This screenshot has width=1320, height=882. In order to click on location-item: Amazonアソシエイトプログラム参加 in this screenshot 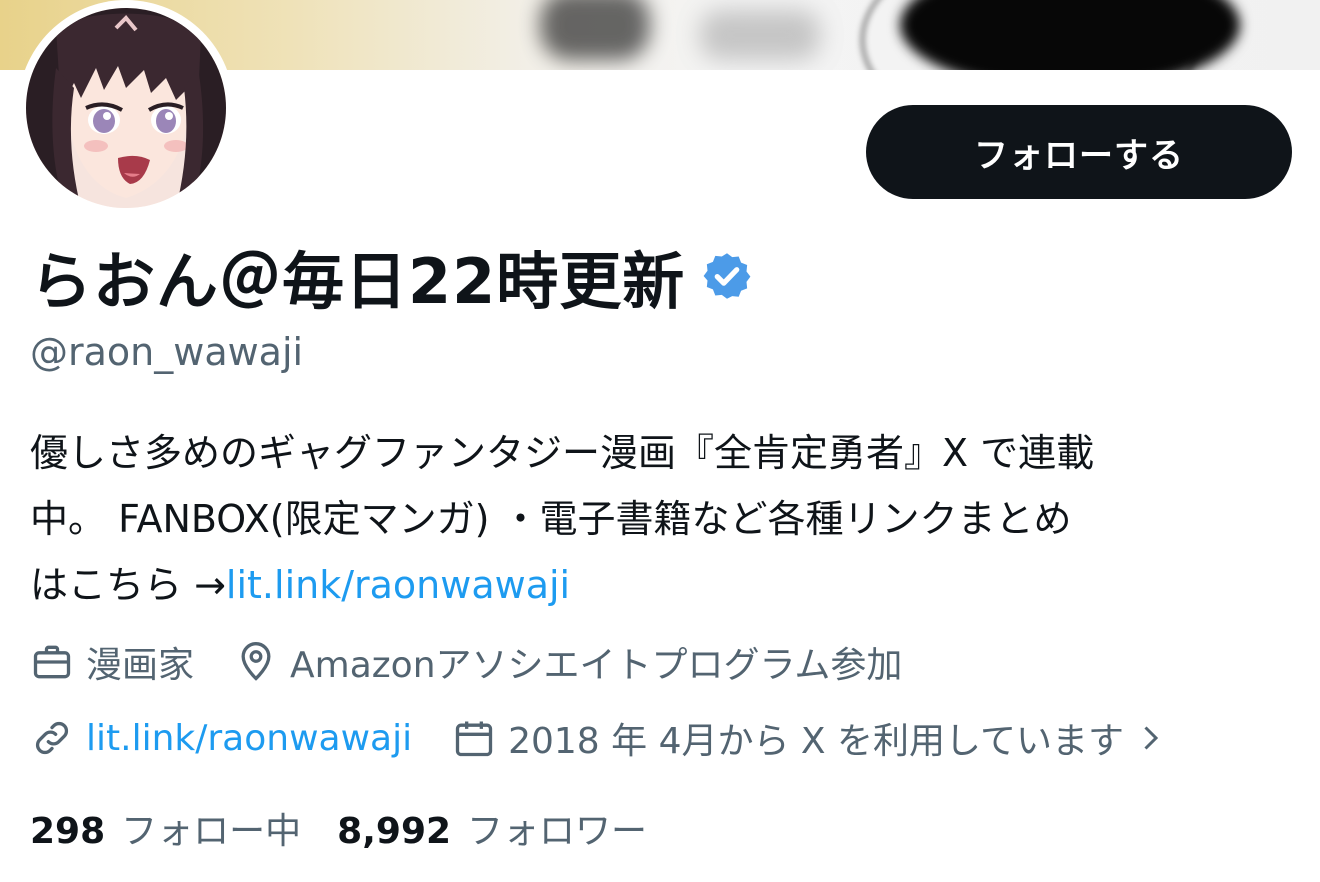, I will do `click(568, 662)`.